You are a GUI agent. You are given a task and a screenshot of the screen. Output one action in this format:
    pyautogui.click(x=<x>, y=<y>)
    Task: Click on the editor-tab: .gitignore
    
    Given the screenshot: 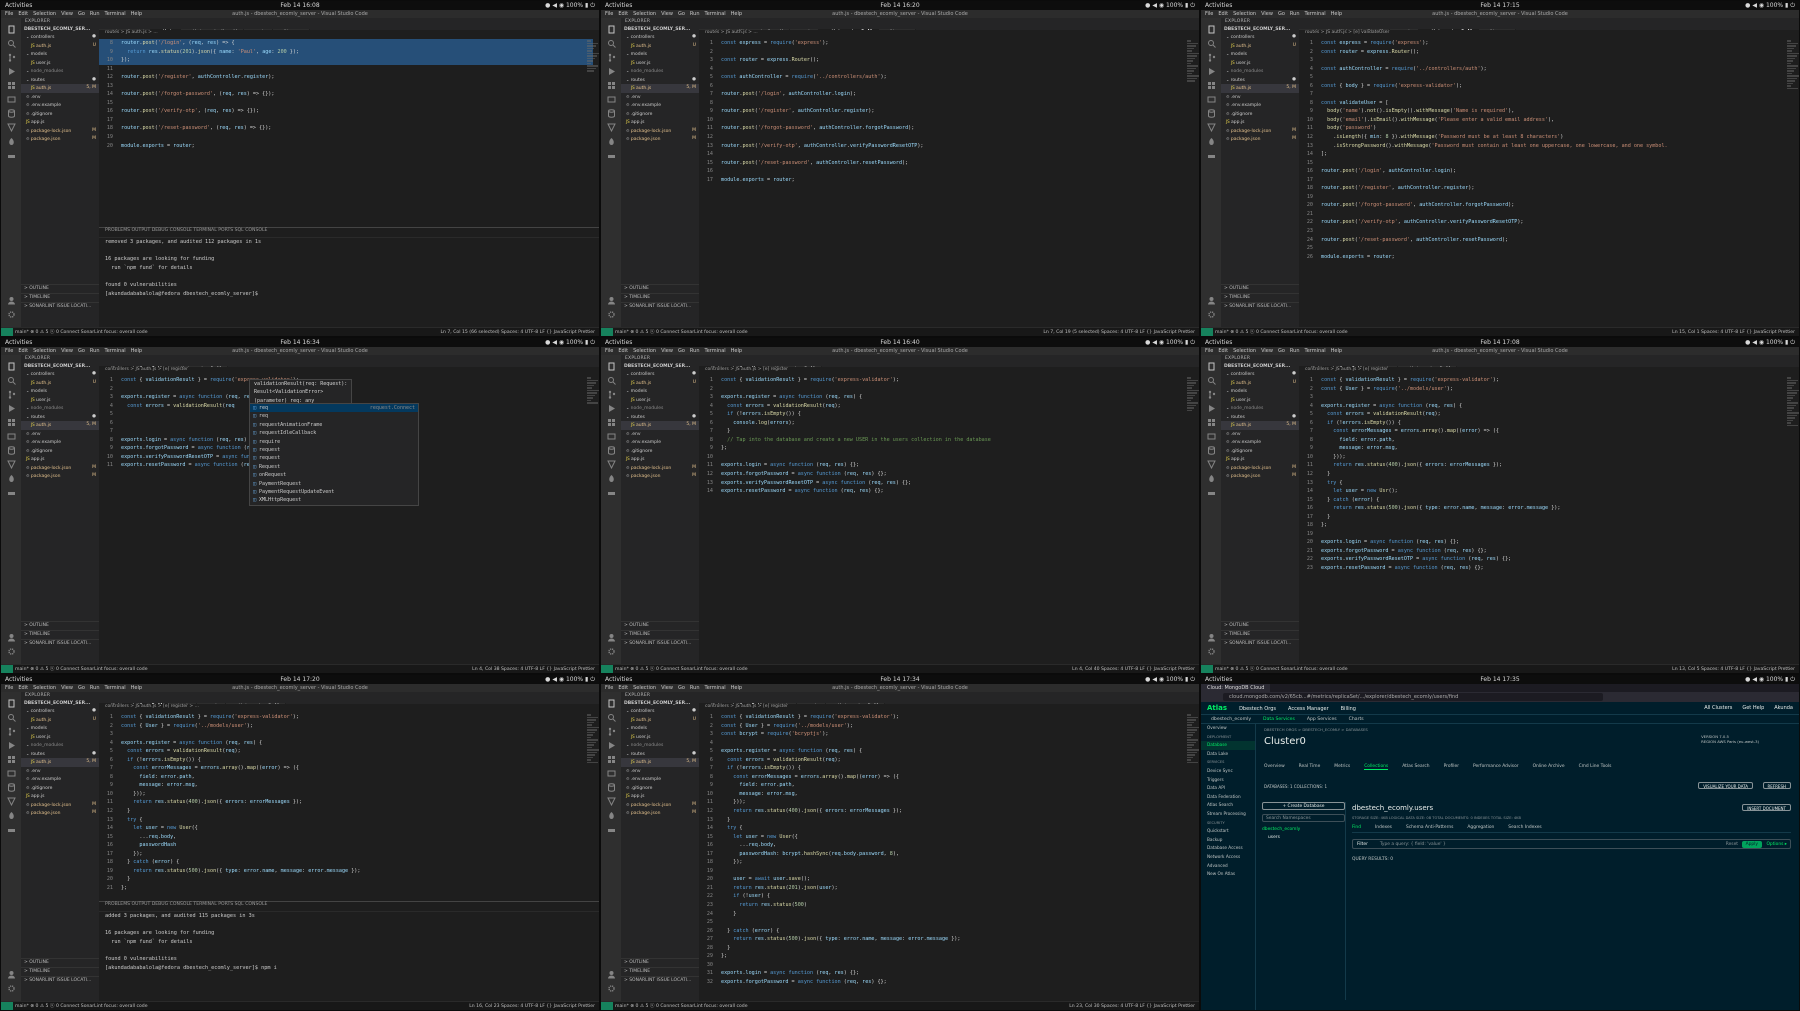 What is the action you would take?
    pyautogui.click(x=897, y=29)
    